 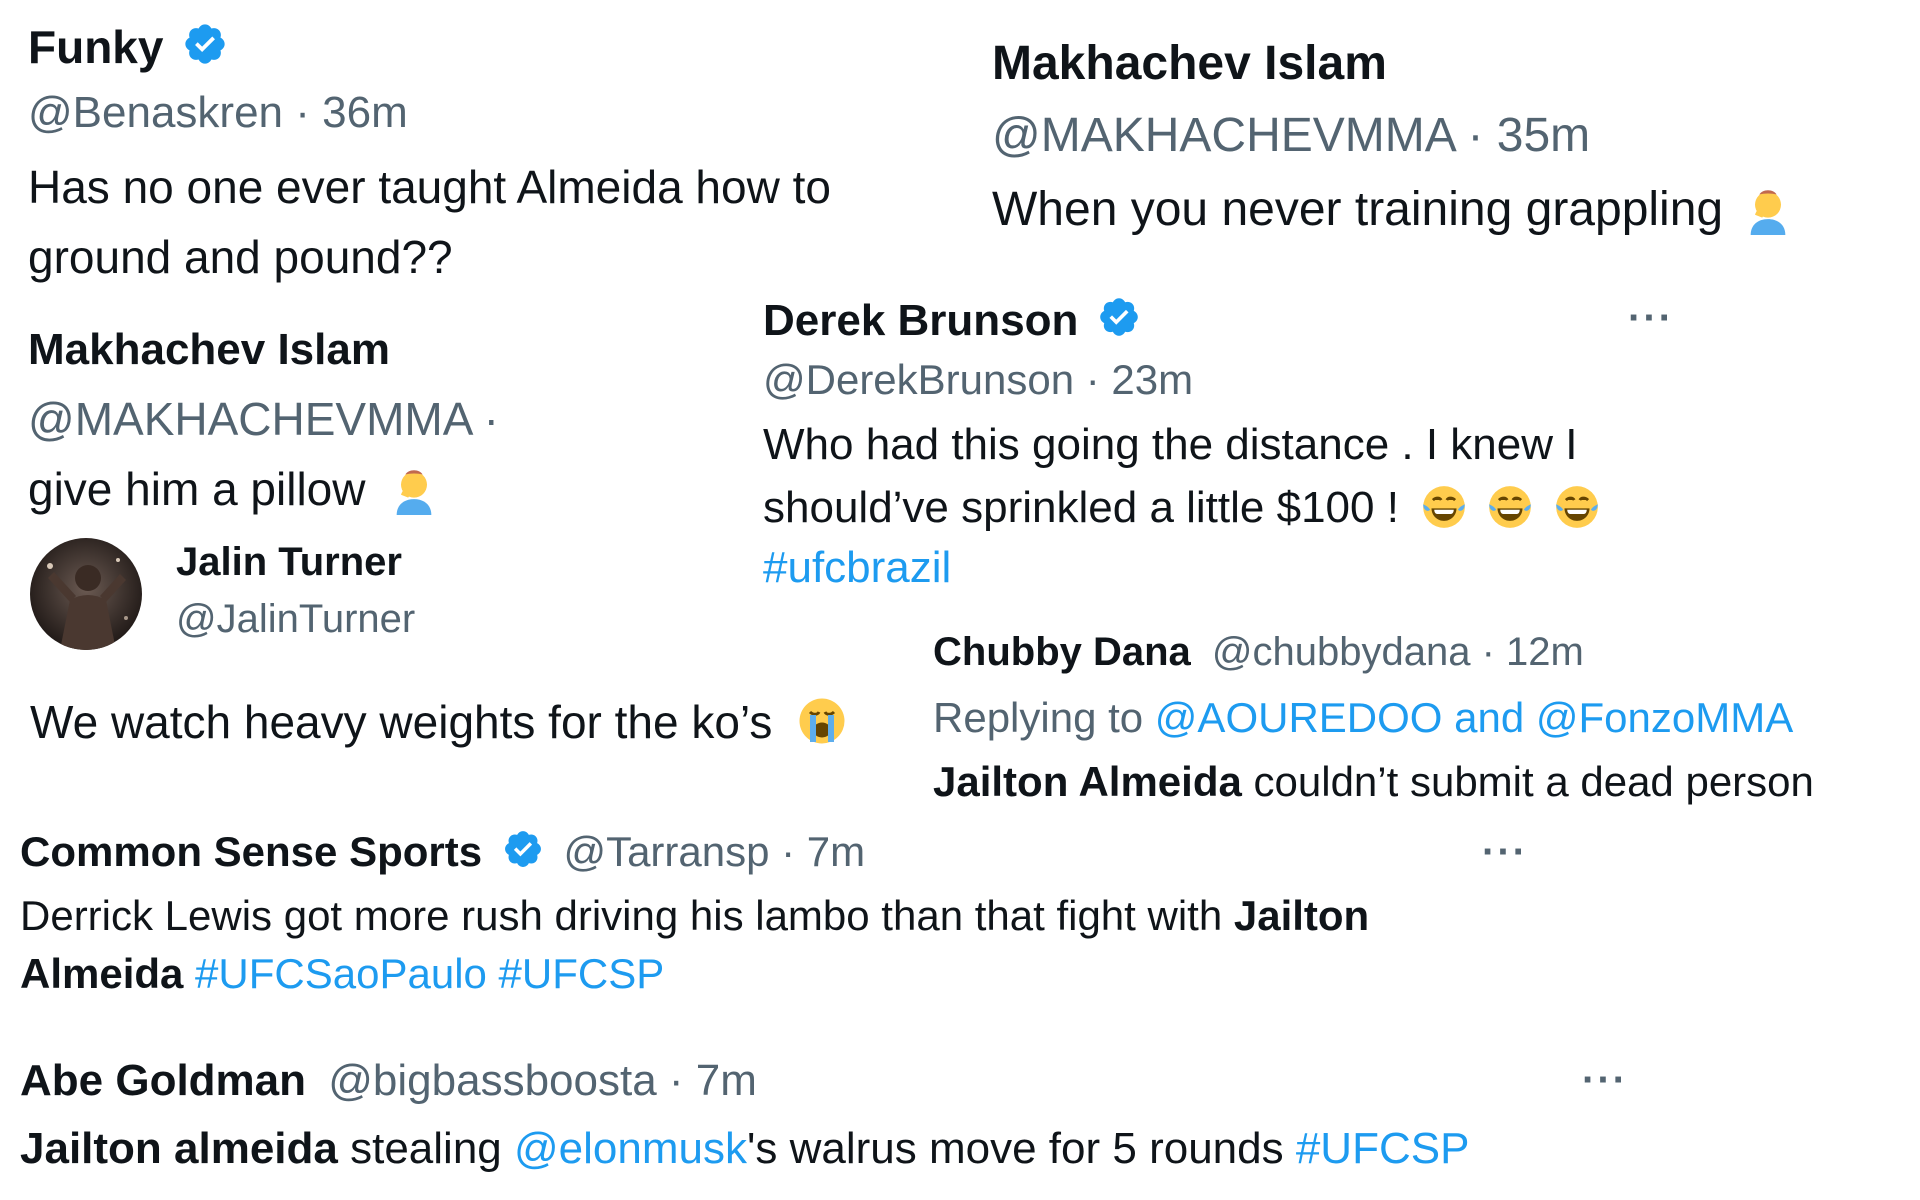 What do you see at coordinates (1062, 652) in the screenshot?
I see `author-name: Chubby Dana` at bounding box center [1062, 652].